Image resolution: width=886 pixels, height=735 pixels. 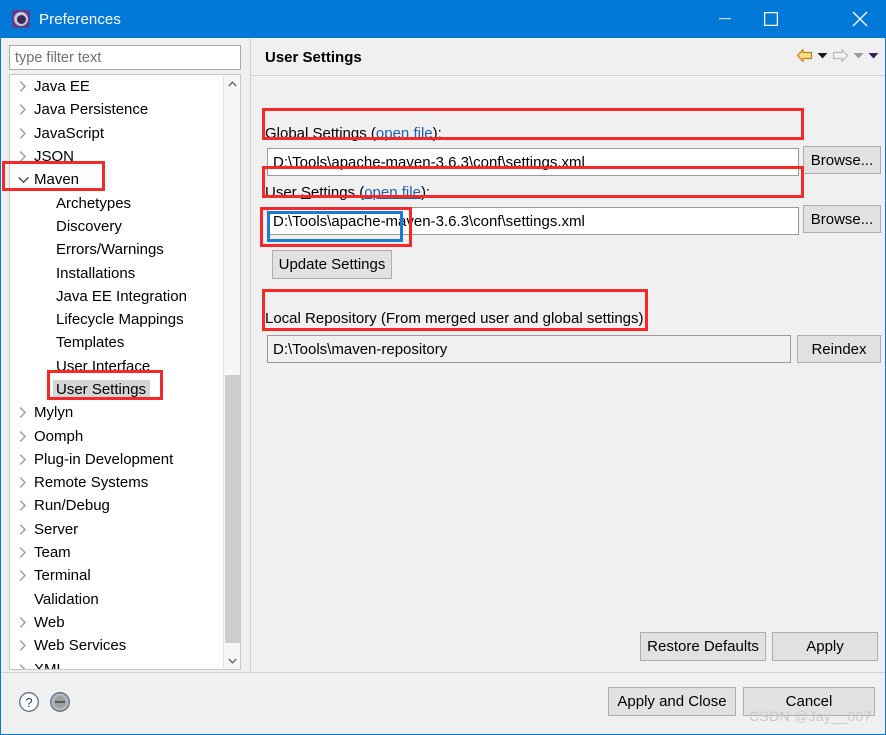 I want to click on forward-arrow-icon, so click(x=840, y=55).